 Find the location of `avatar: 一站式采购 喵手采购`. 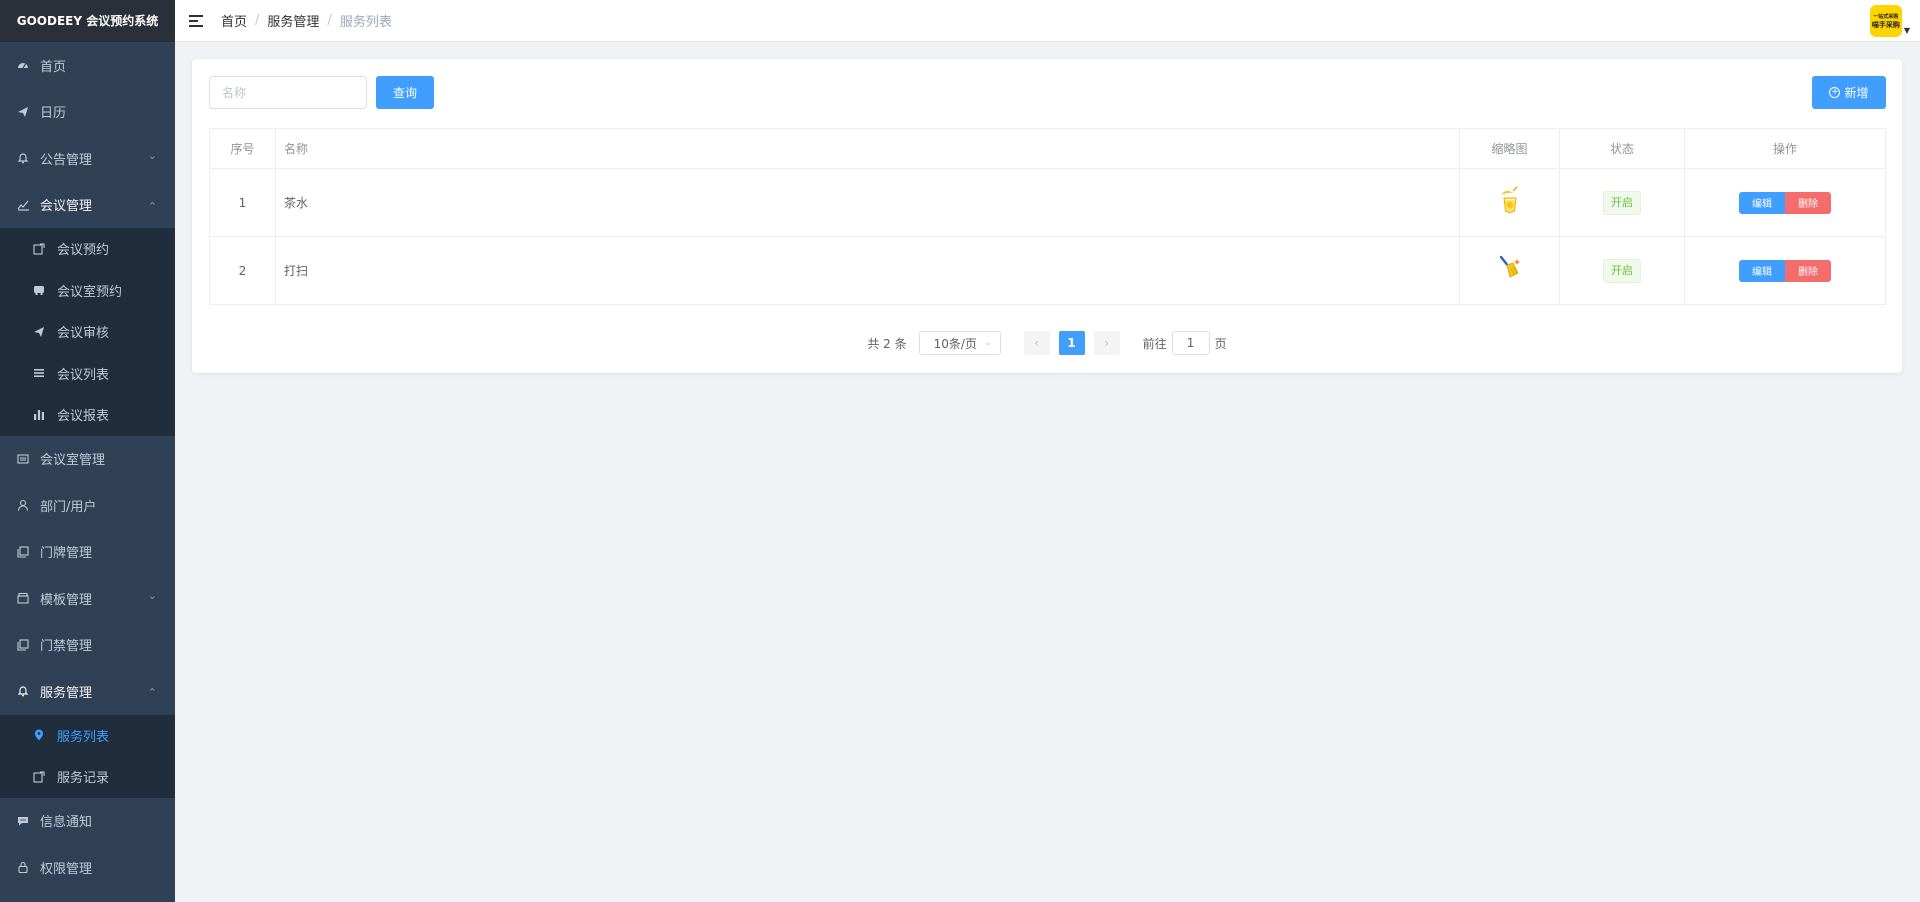

avatar: 一站式采购 喵手采购 is located at coordinates (1885, 21).